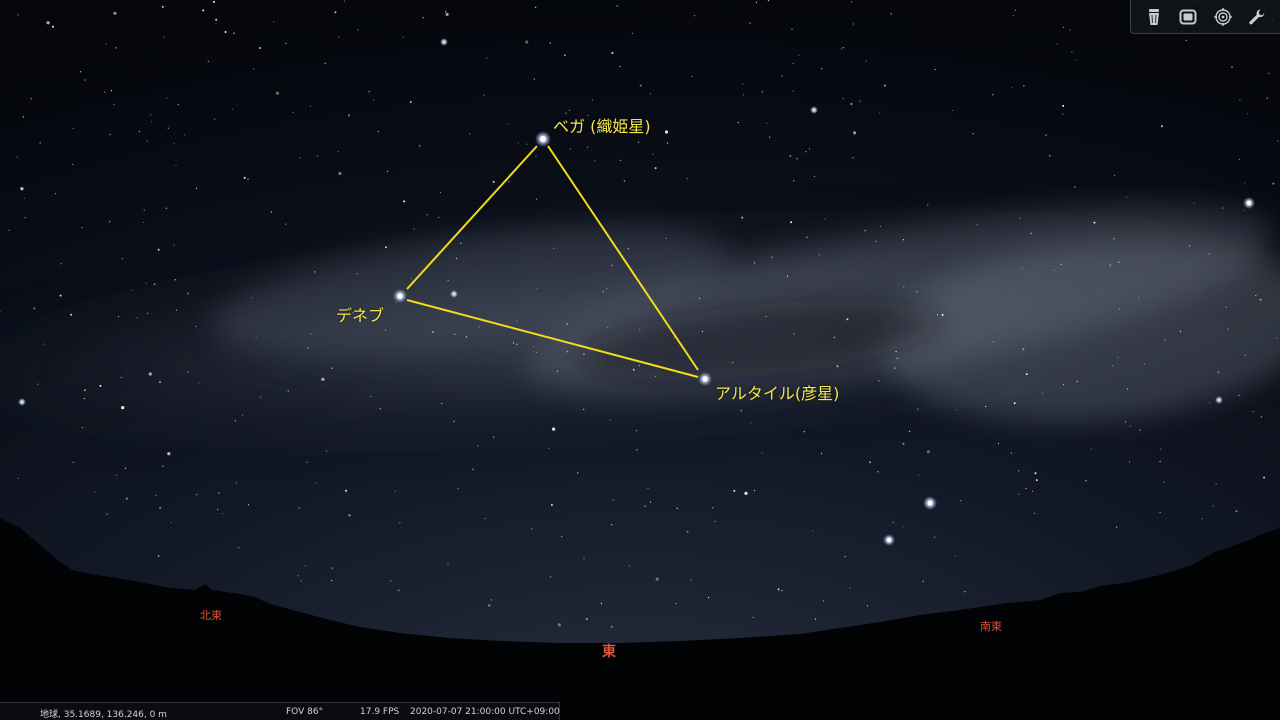 This screenshot has width=1280, height=720. Describe the element at coordinates (103, 713) in the screenshot. I see `location-readout: 地球, 35.1689, 136.246, 0 m` at that location.